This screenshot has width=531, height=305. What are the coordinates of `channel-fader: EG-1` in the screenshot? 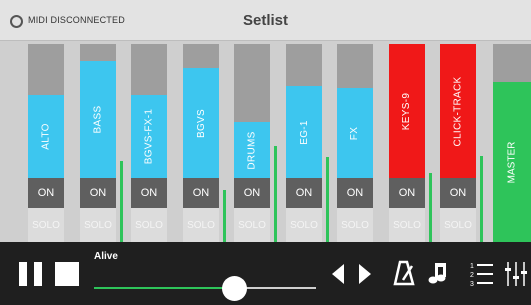 It's located at (304, 111).